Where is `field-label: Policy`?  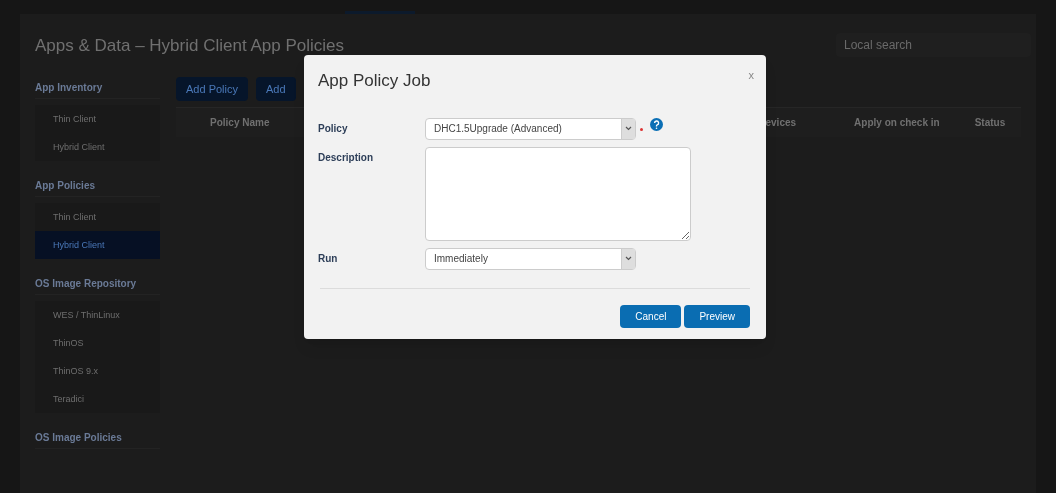 field-label: Policy is located at coordinates (333, 128).